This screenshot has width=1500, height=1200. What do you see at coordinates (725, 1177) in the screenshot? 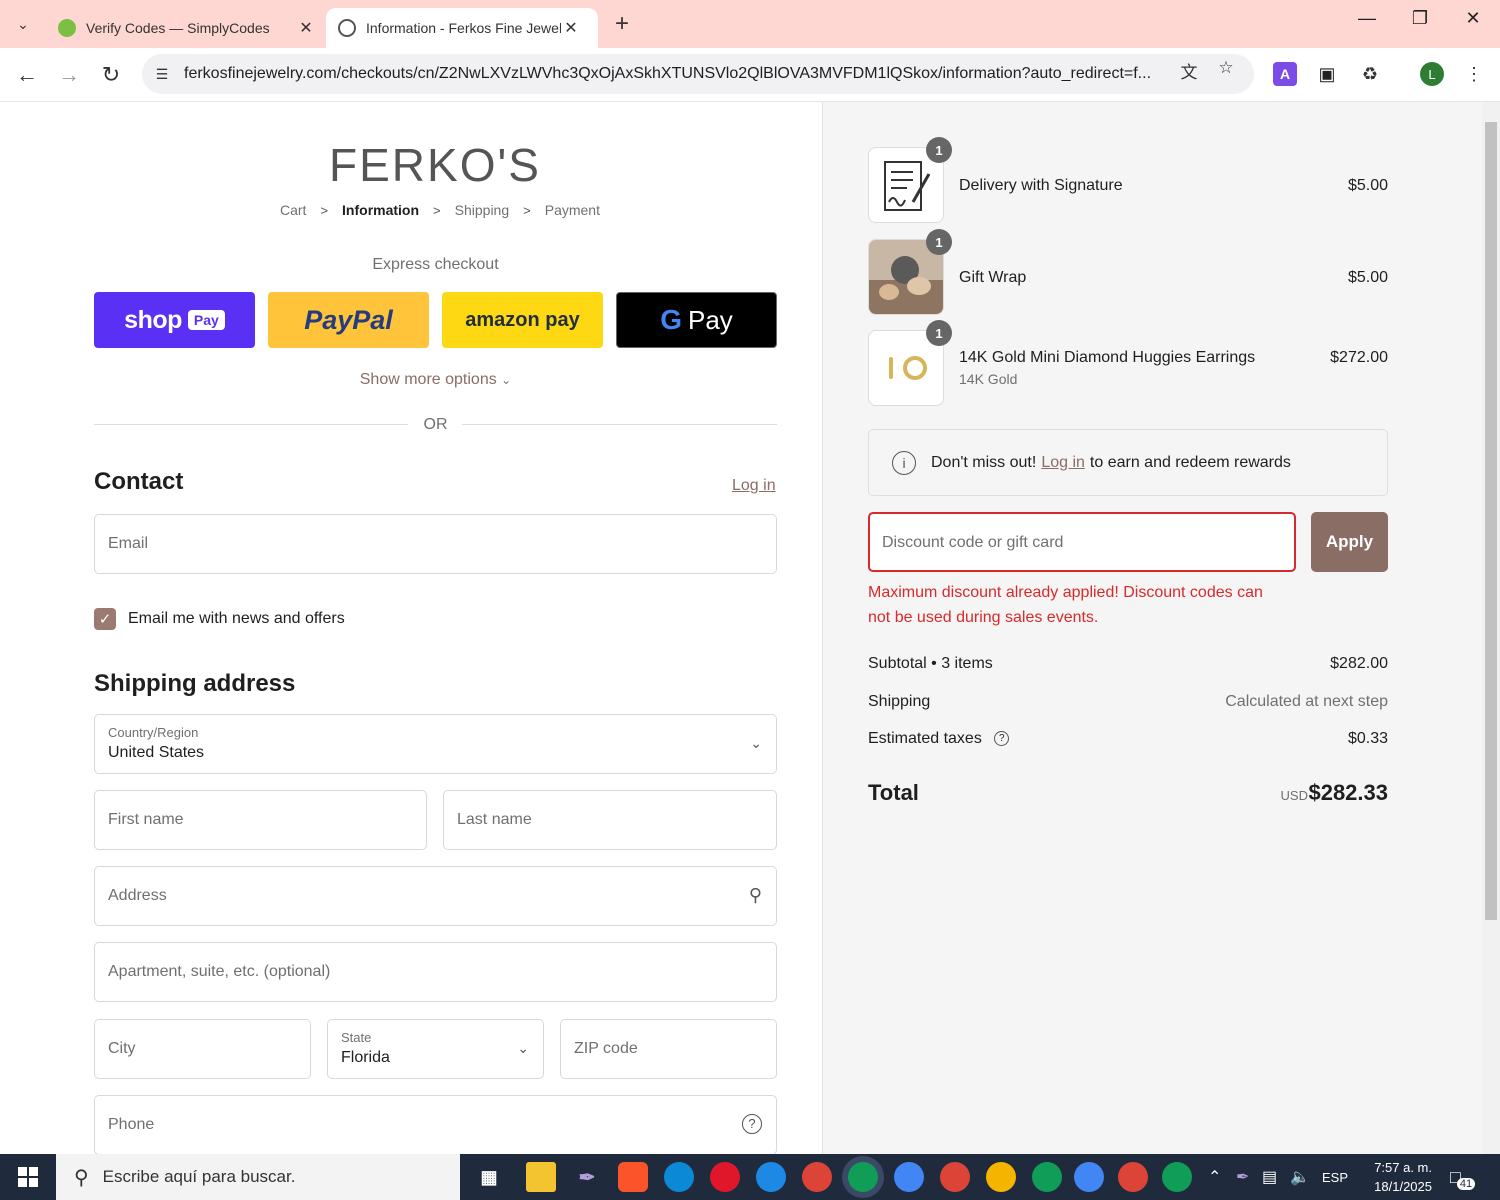
I see `opera-browser-icon` at bounding box center [725, 1177].